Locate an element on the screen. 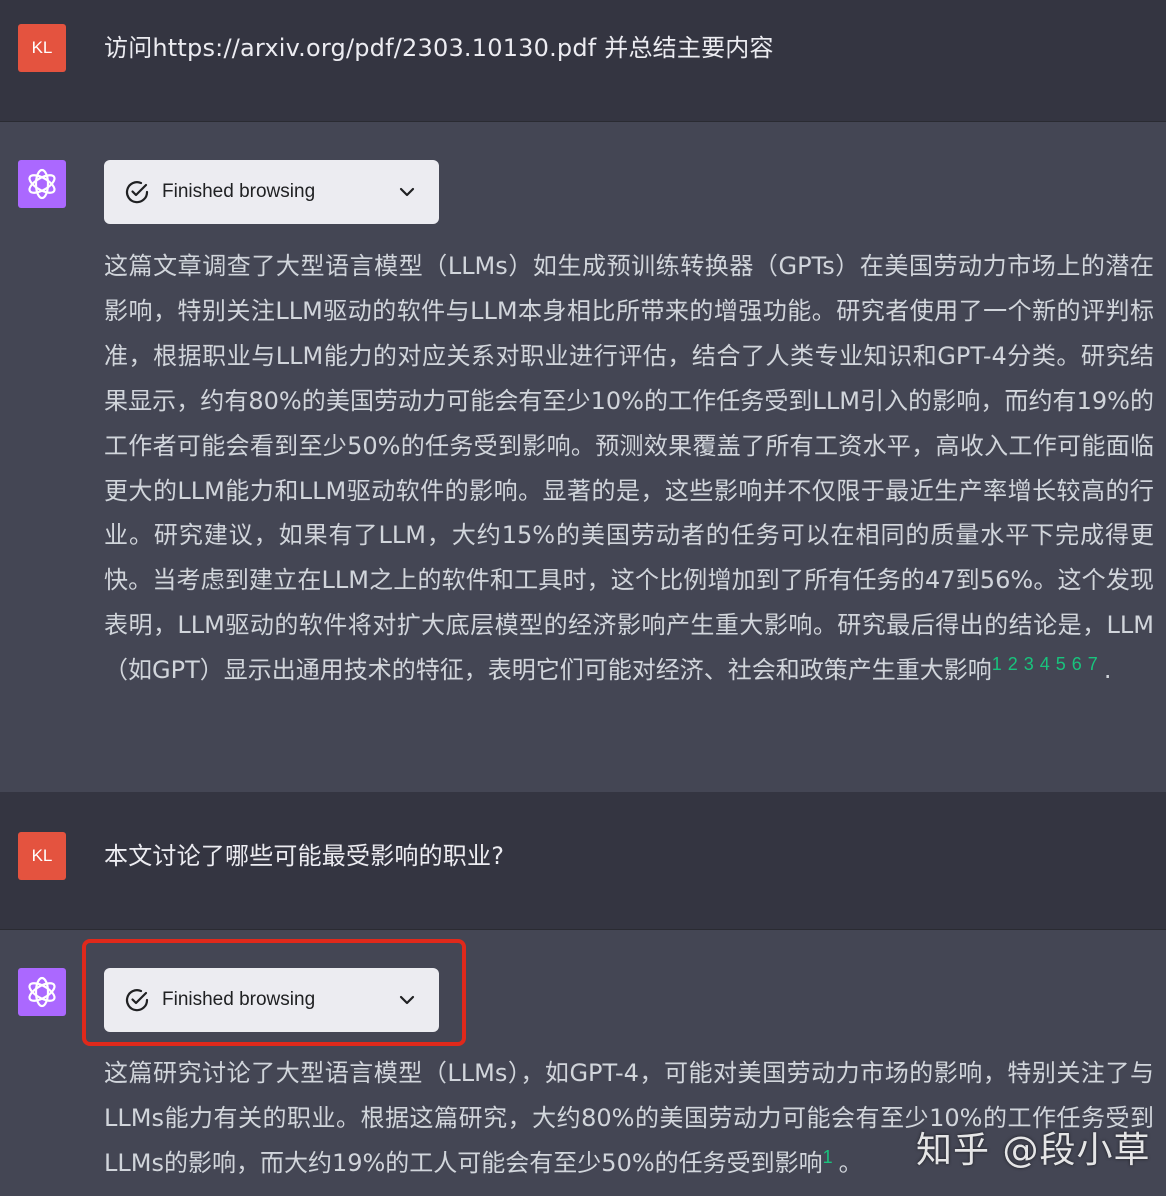  citation-links: 1234567 is located at coordinates (1048, 664).